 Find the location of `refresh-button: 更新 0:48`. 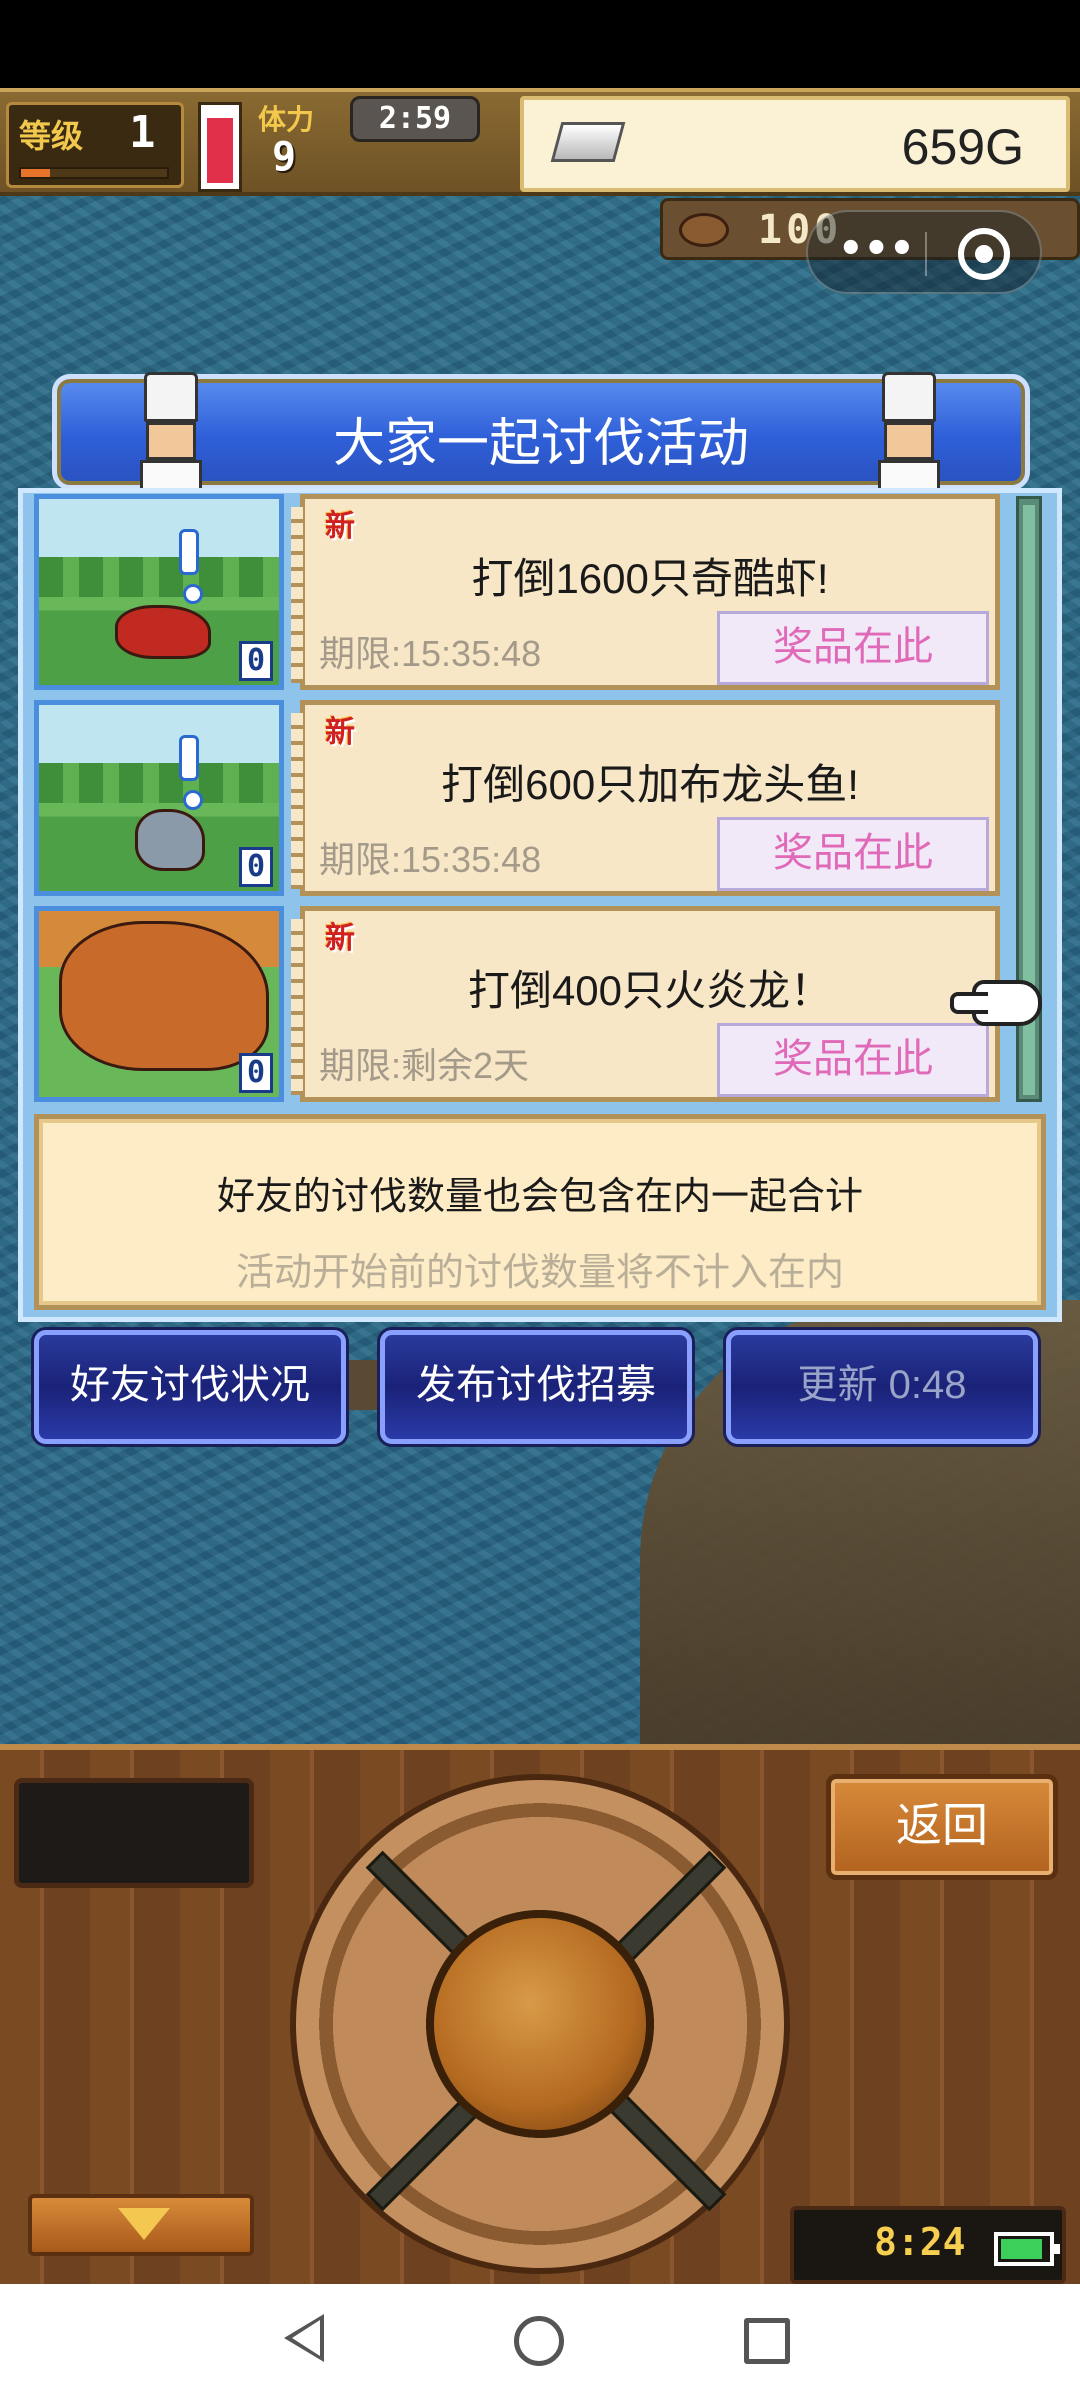

refresh-button: 更新 0:48 is located at coordinates (882, 1387).